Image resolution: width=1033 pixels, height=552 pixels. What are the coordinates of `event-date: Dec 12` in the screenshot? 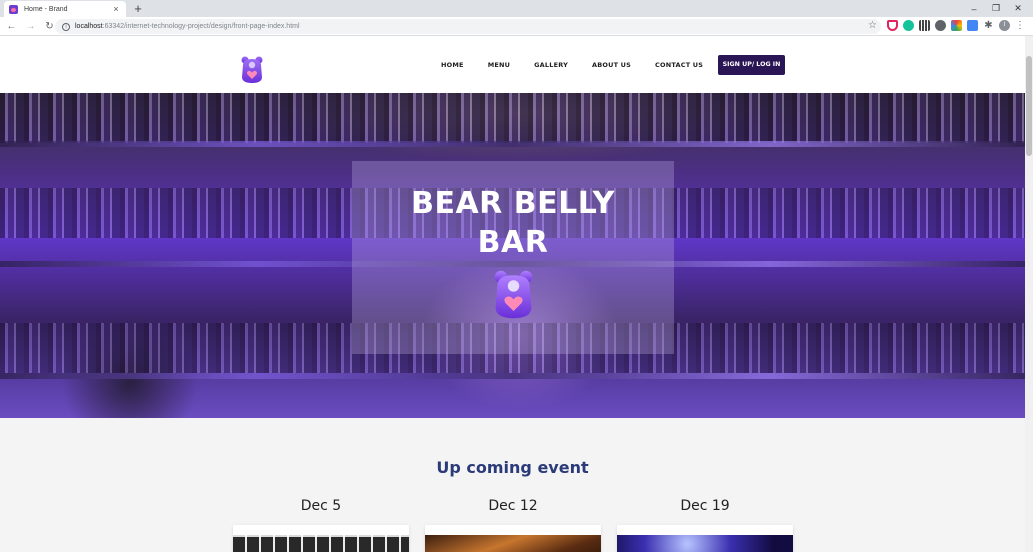 It's located at (513, 506).